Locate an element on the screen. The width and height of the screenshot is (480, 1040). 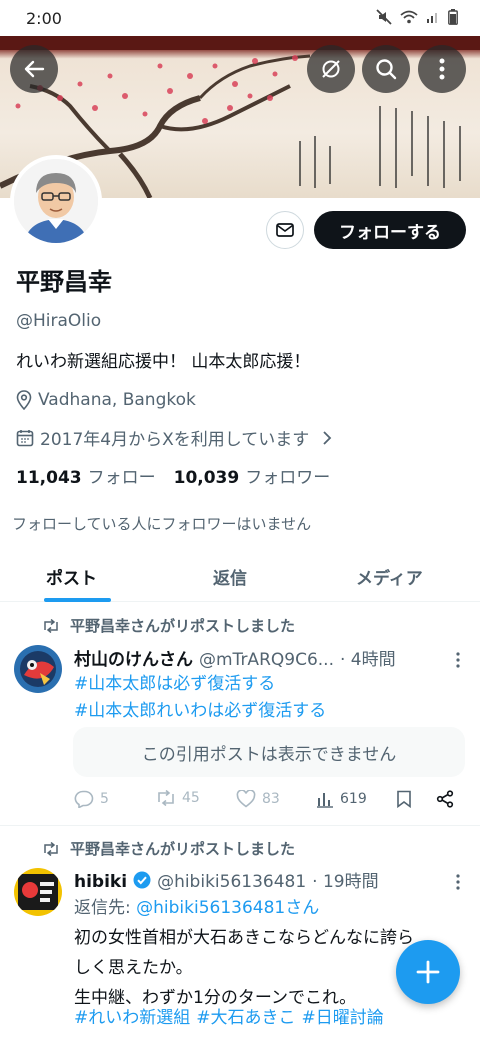
following-label: フォロー is located at coordinates (121, 478).